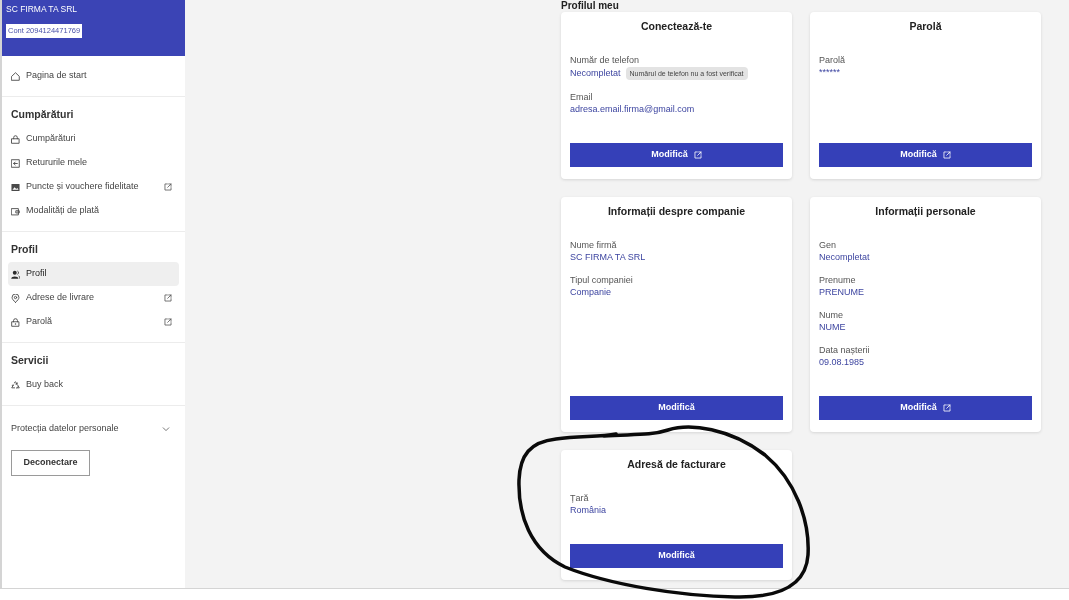 Image resolution: width=1069 pixels, height=600 pixels. Describe the element at coordinates (925, 26) in the screenshot. I see `card-title: Parolă` at that location.